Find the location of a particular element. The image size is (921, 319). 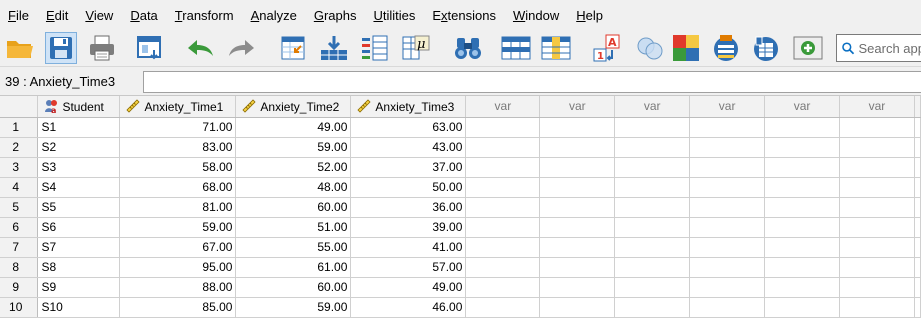

goto-case-icon is located at coordinates (294, 48).